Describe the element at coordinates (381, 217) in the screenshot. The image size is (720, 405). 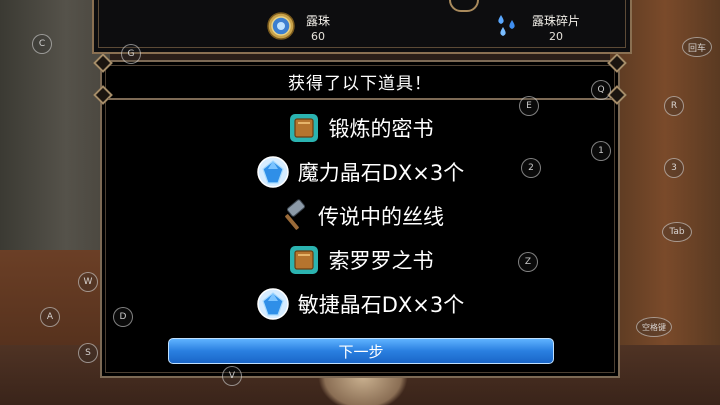
I see `reward-item-label: 传说中的丝线` at that location.